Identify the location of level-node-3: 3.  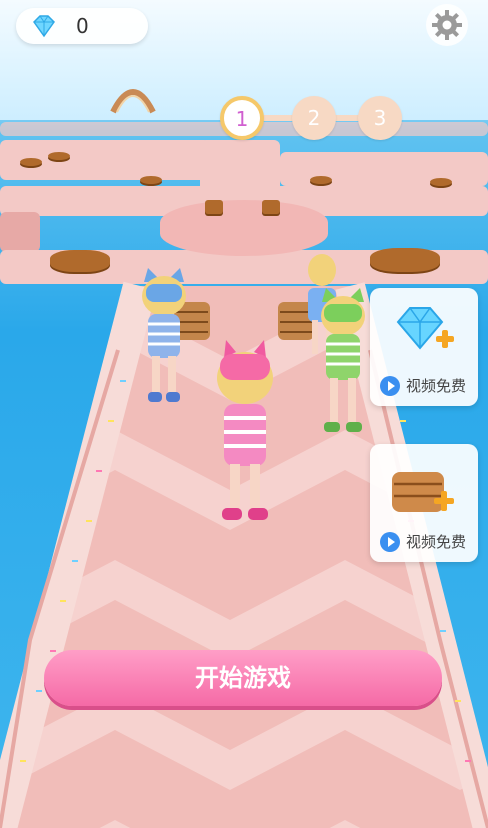
(380, 118).